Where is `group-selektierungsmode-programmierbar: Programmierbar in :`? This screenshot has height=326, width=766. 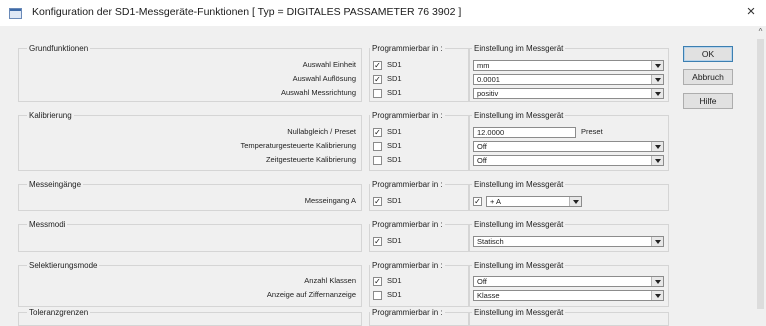
group-selektierungsmode-programmierbar: Programmierbar in : is located at coordinates (419, 283).